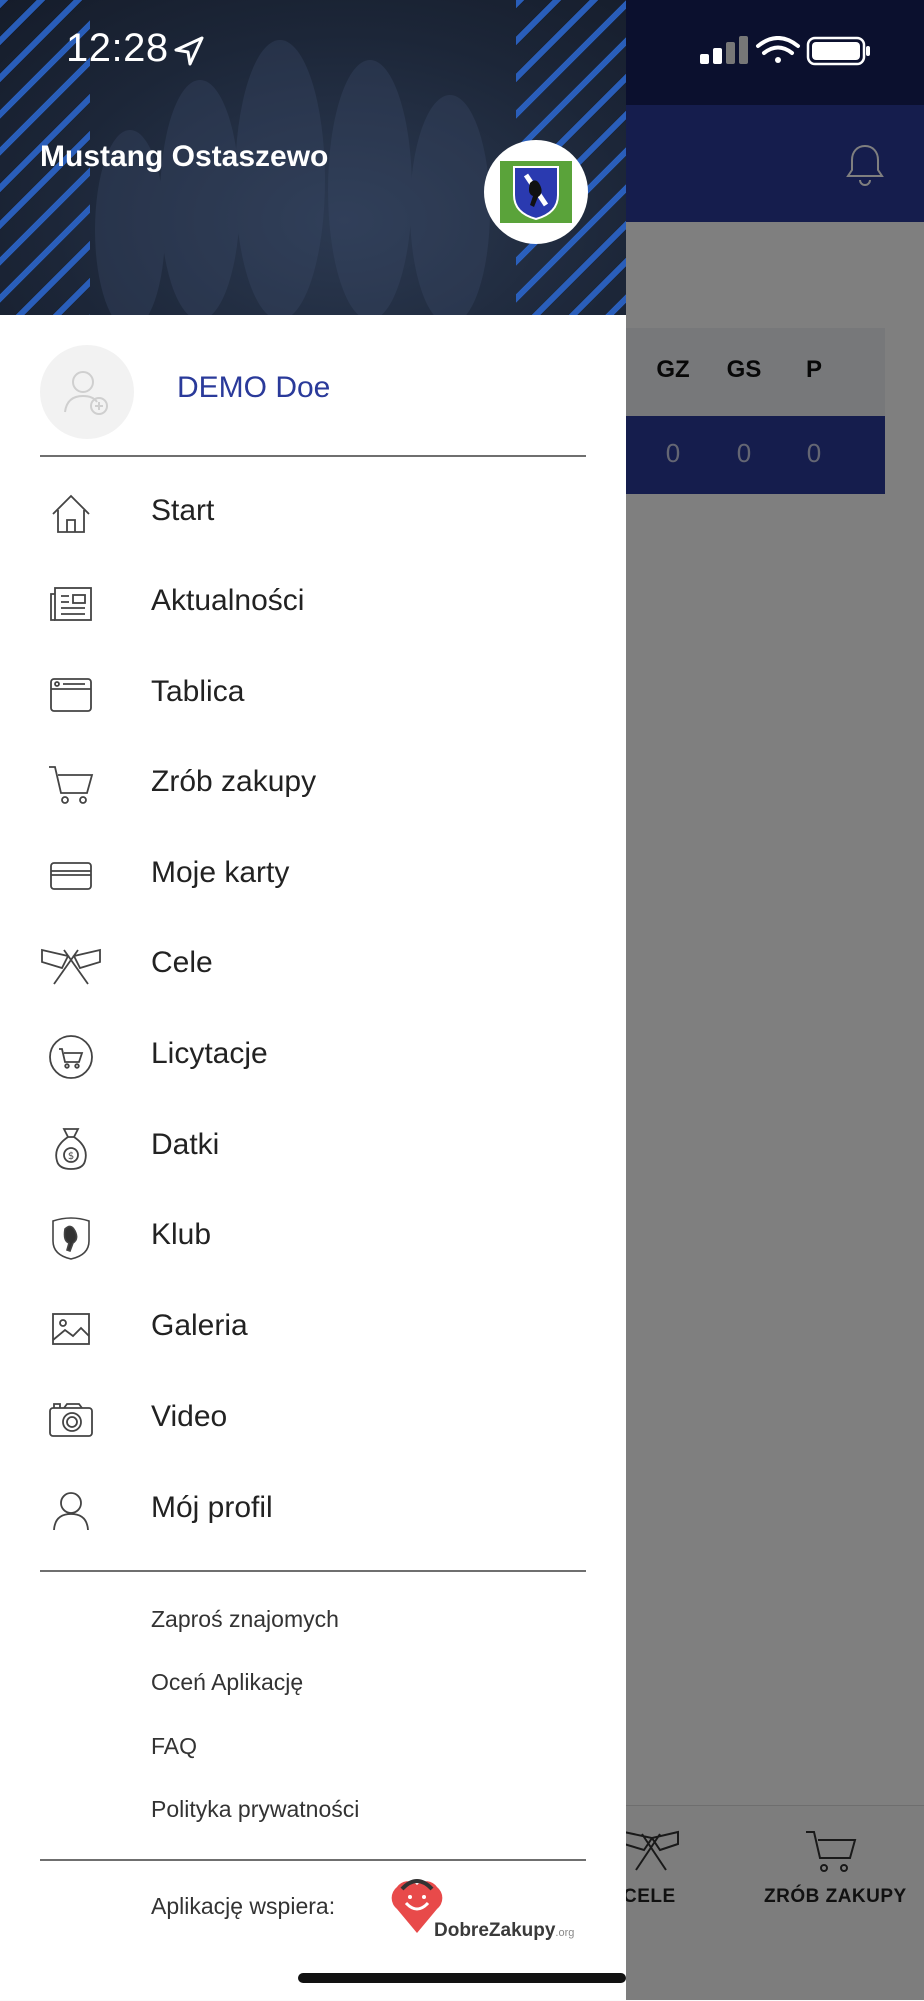 This screenshot has height=2001, width=924. What do you see at coordinates (71, 1329) in the screenshot?
I see `image-icon` at bounding box center [71, 1329].